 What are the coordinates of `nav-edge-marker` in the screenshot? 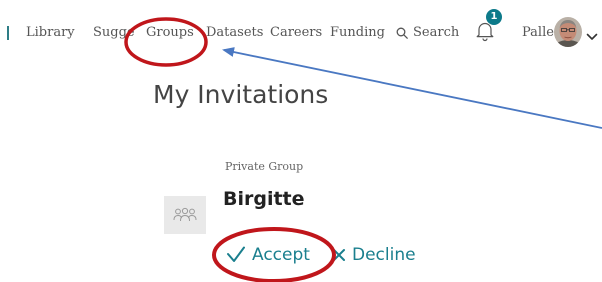 It's located at (8, 33).